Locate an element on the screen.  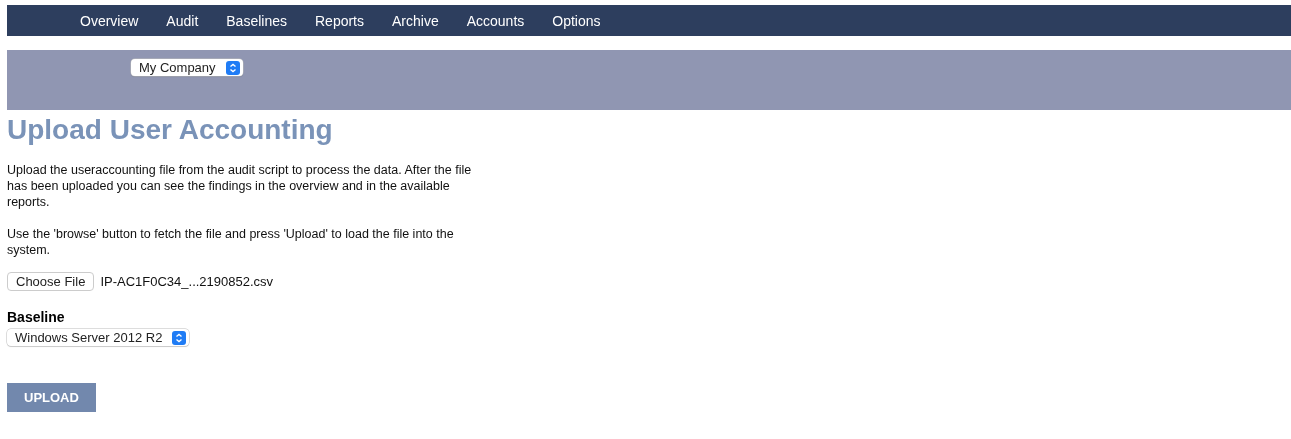
company-select: My Company is located at coordinates (187, 67).